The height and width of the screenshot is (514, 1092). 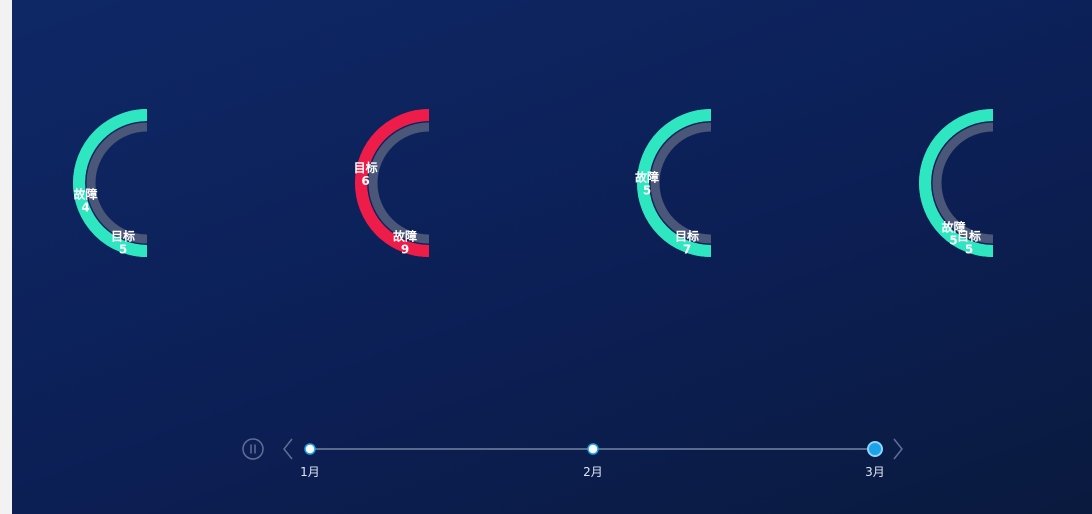 I want to click on gauge-label-value: 7, so click(x=687, y=249).